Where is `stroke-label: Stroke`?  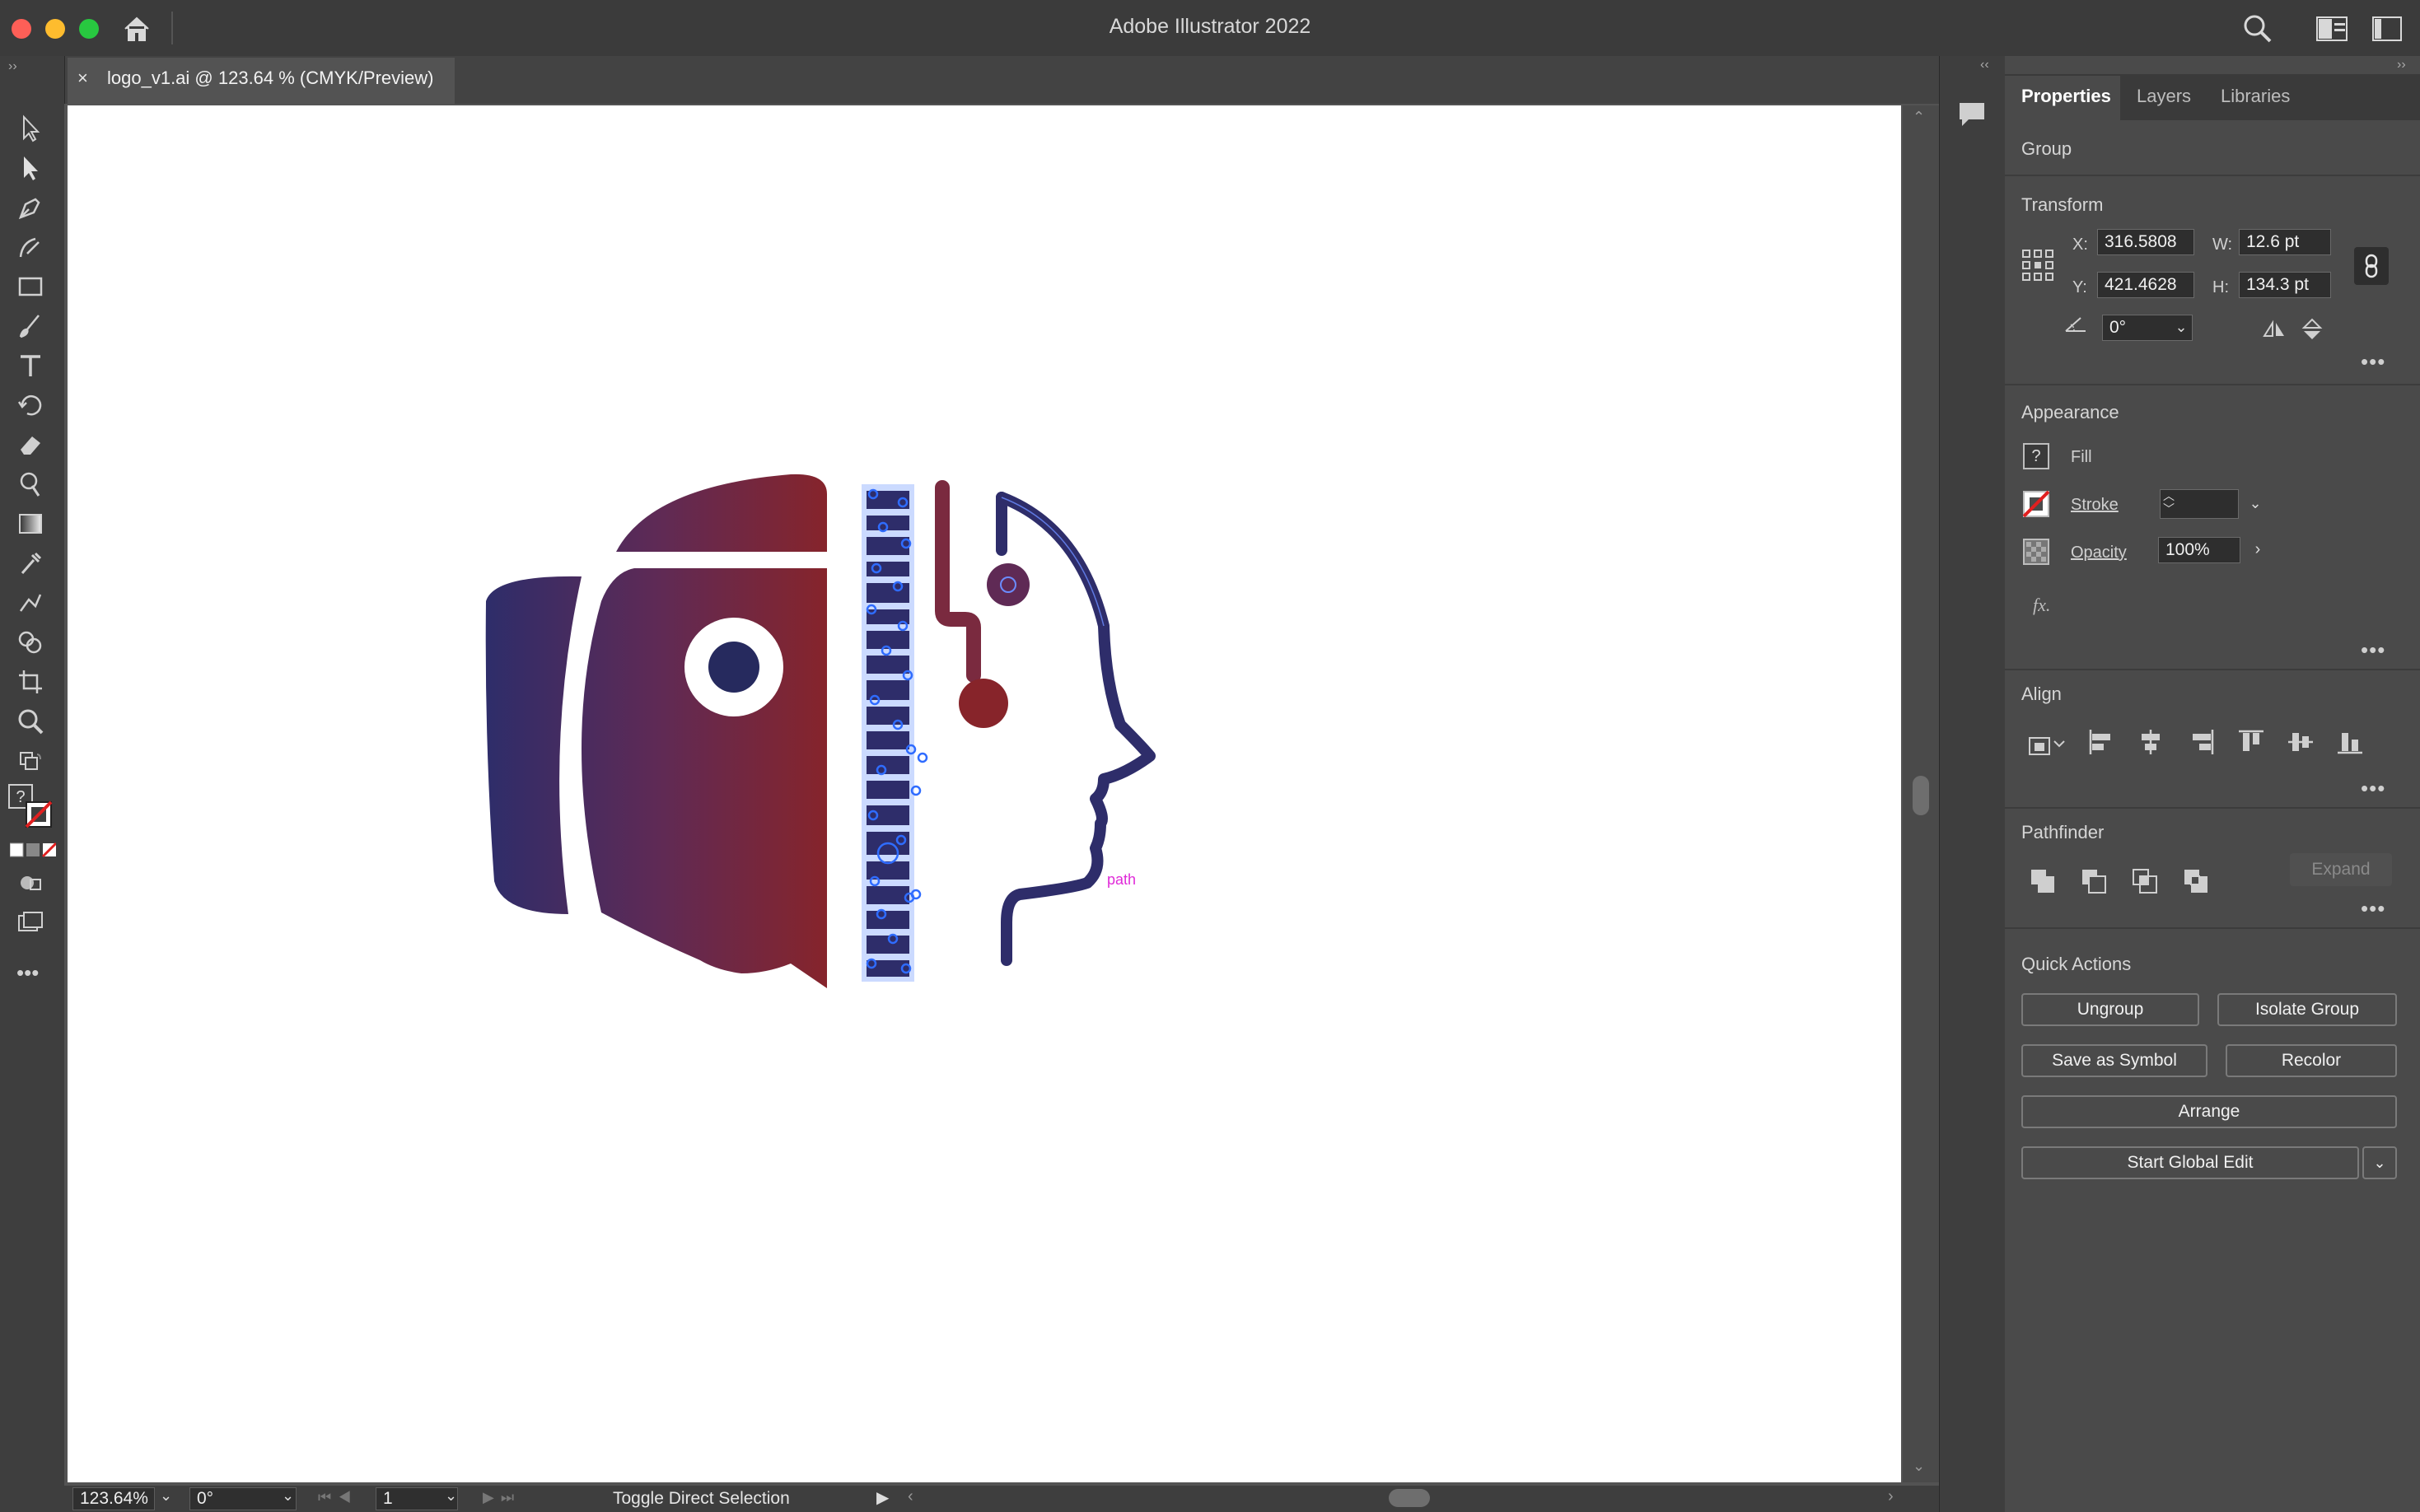
stroke-label: Stroke is located at coordinates (2095, 505).